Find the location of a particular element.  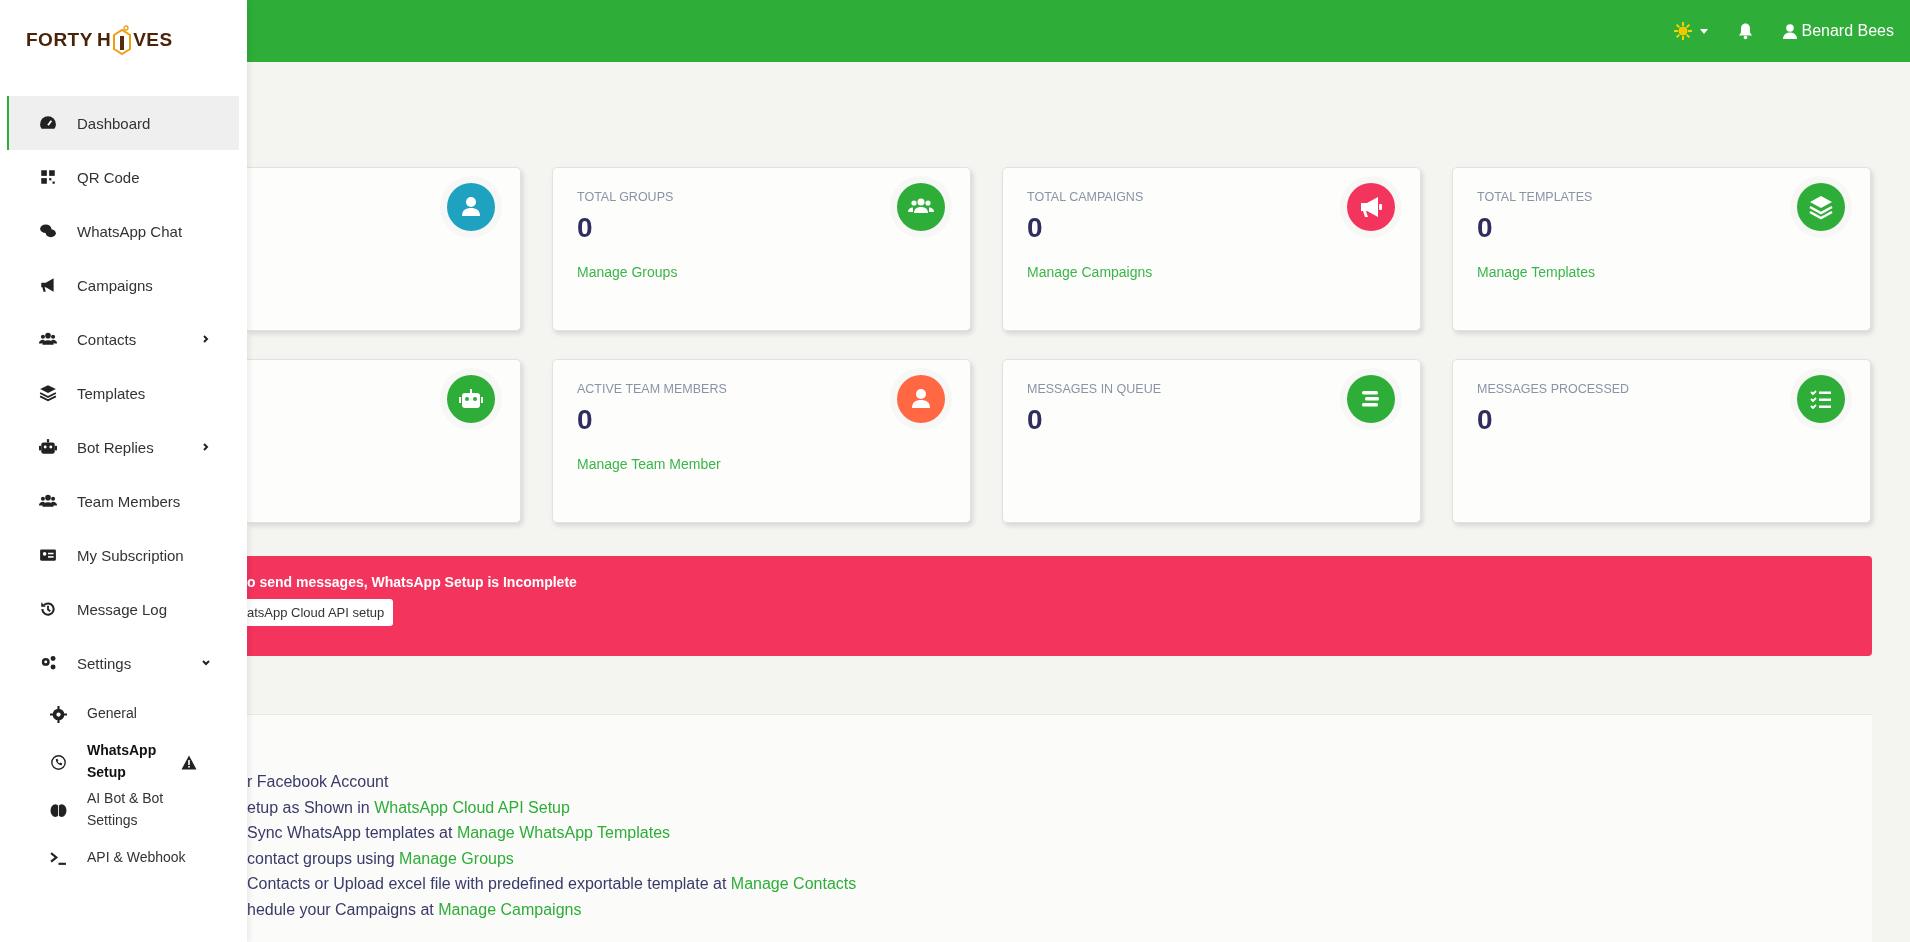

megaphone-icon is located at coordinates (48, 285).